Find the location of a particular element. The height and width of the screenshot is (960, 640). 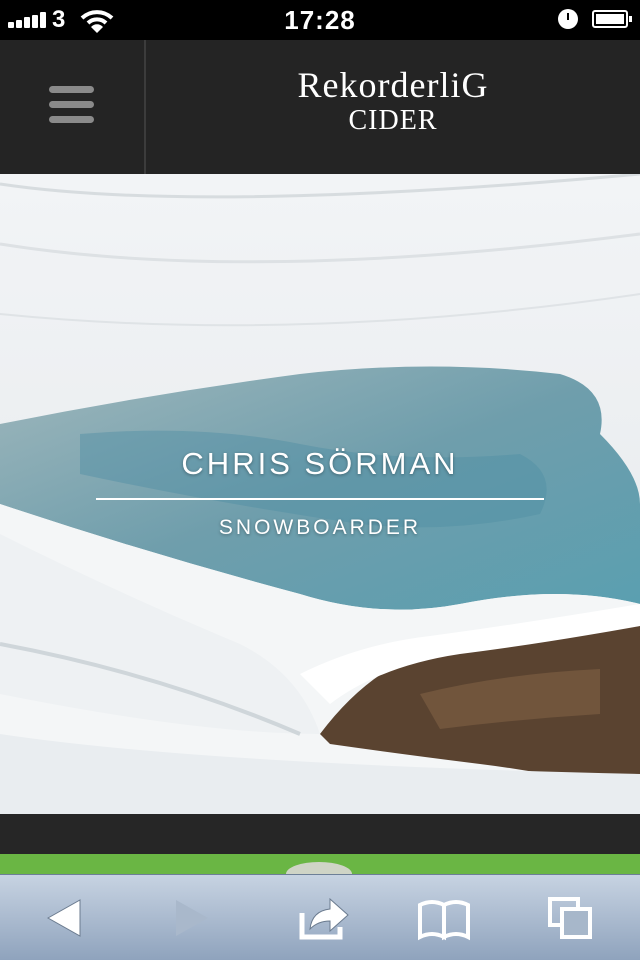

athlete-role: SNOWBOARDER is located at coordinates (320, 527).